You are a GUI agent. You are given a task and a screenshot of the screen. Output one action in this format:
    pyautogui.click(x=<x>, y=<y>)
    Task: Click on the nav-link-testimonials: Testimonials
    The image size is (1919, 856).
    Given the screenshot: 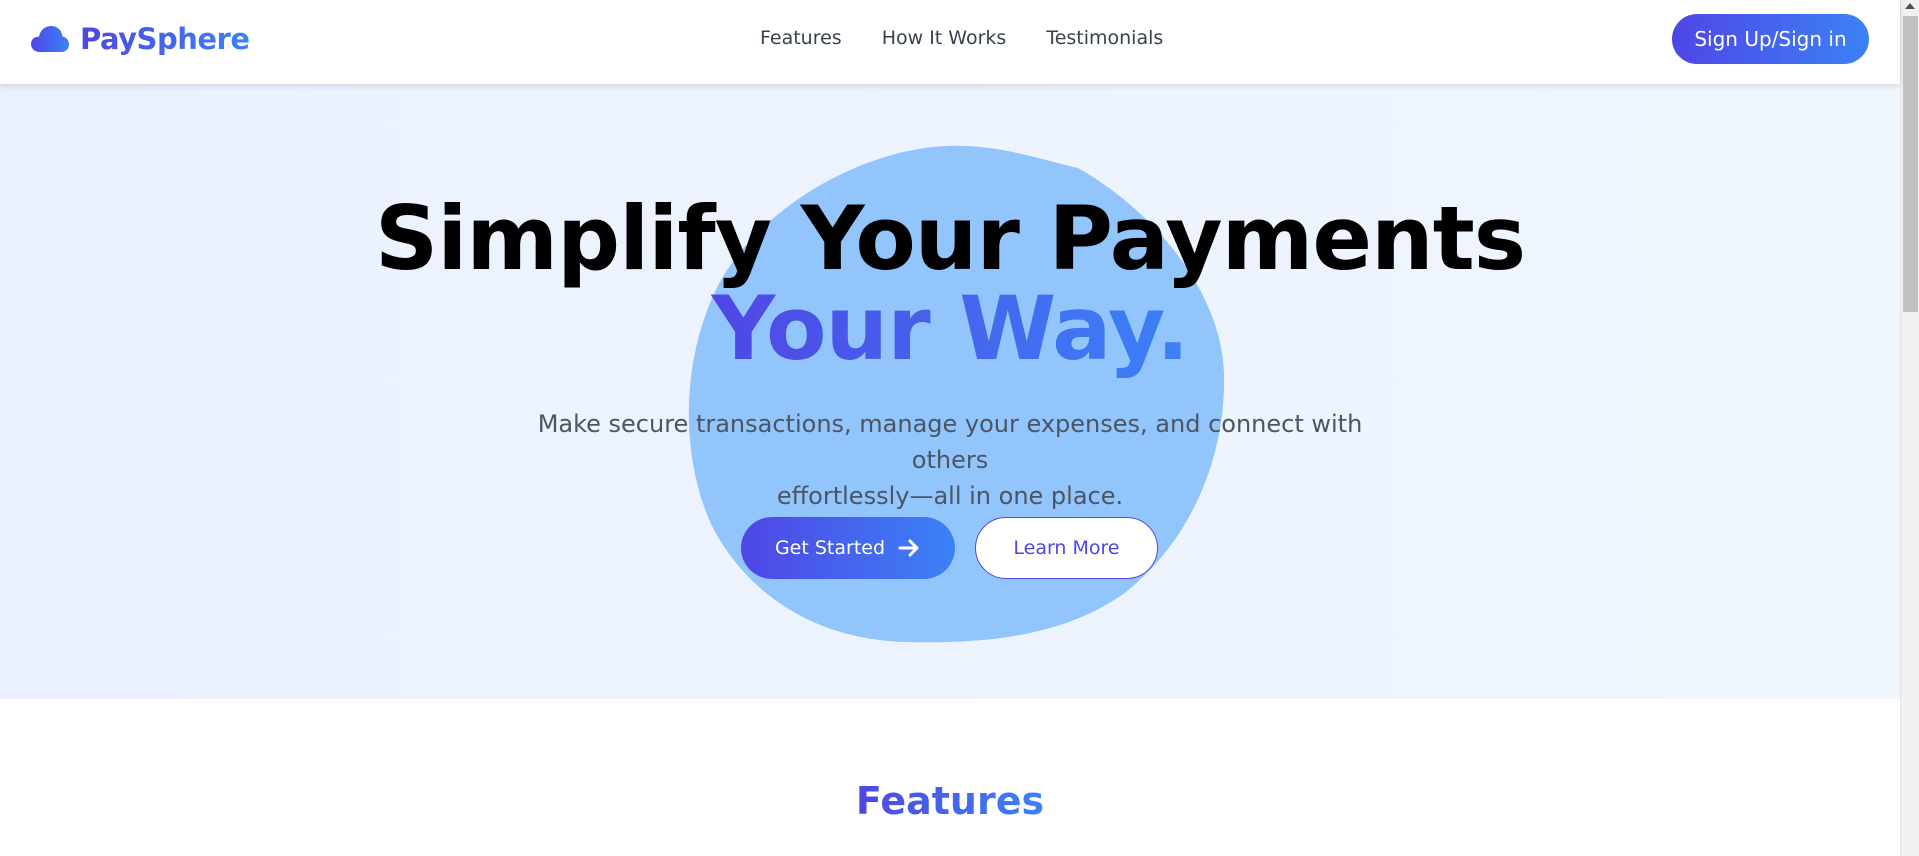 What is the action you would take?
    pyautogui.click(x=1104, y=38)
    